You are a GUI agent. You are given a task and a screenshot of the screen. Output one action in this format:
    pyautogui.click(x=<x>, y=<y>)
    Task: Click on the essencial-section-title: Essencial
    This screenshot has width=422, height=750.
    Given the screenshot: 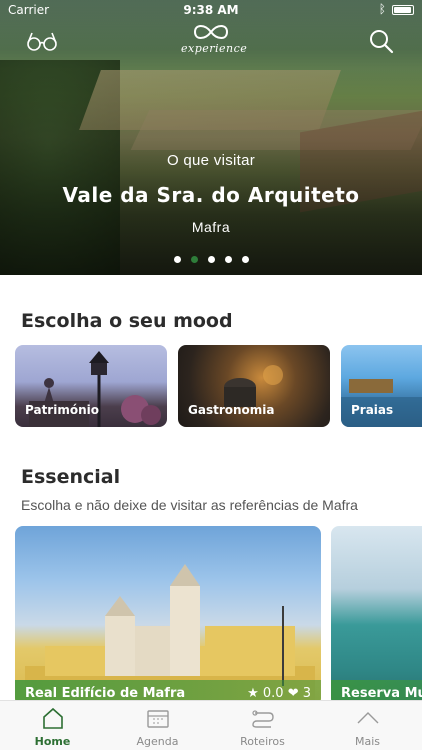 What is the action you would take?
    pyautogui.click(x=71, y=477)
    